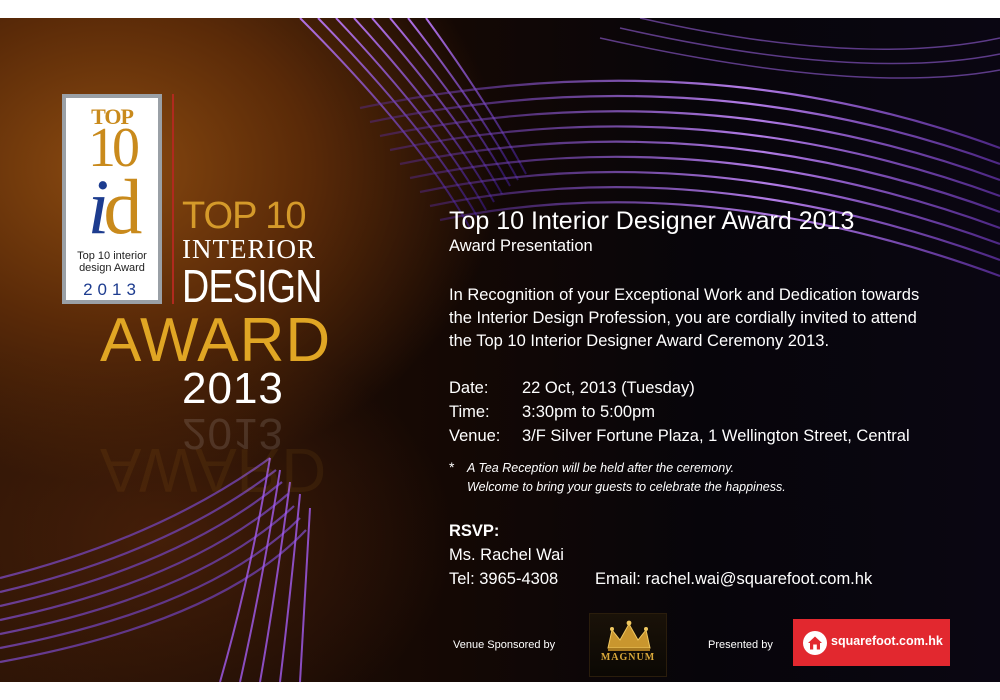 Image resolution: width=1000 pixels, height=700 pixels. I want to click on time-value: 3:30pm to 5:00pm, so click(588, 412).